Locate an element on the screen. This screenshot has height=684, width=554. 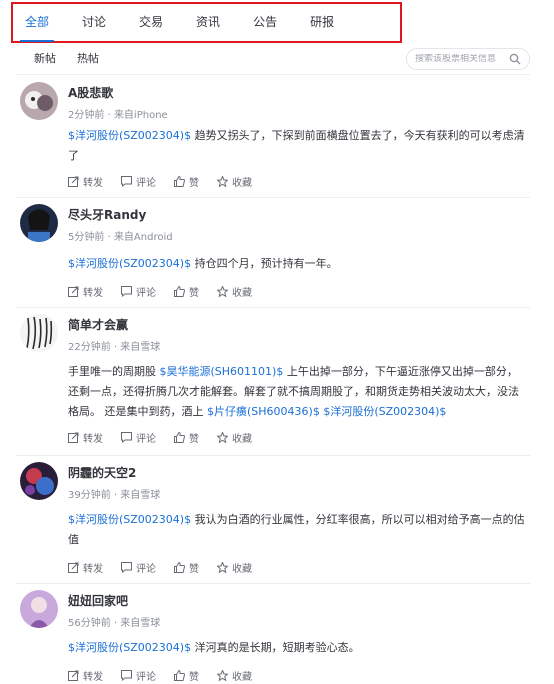
sort-tabs: 新帖 热帖 is located at coordinates (77, 58).